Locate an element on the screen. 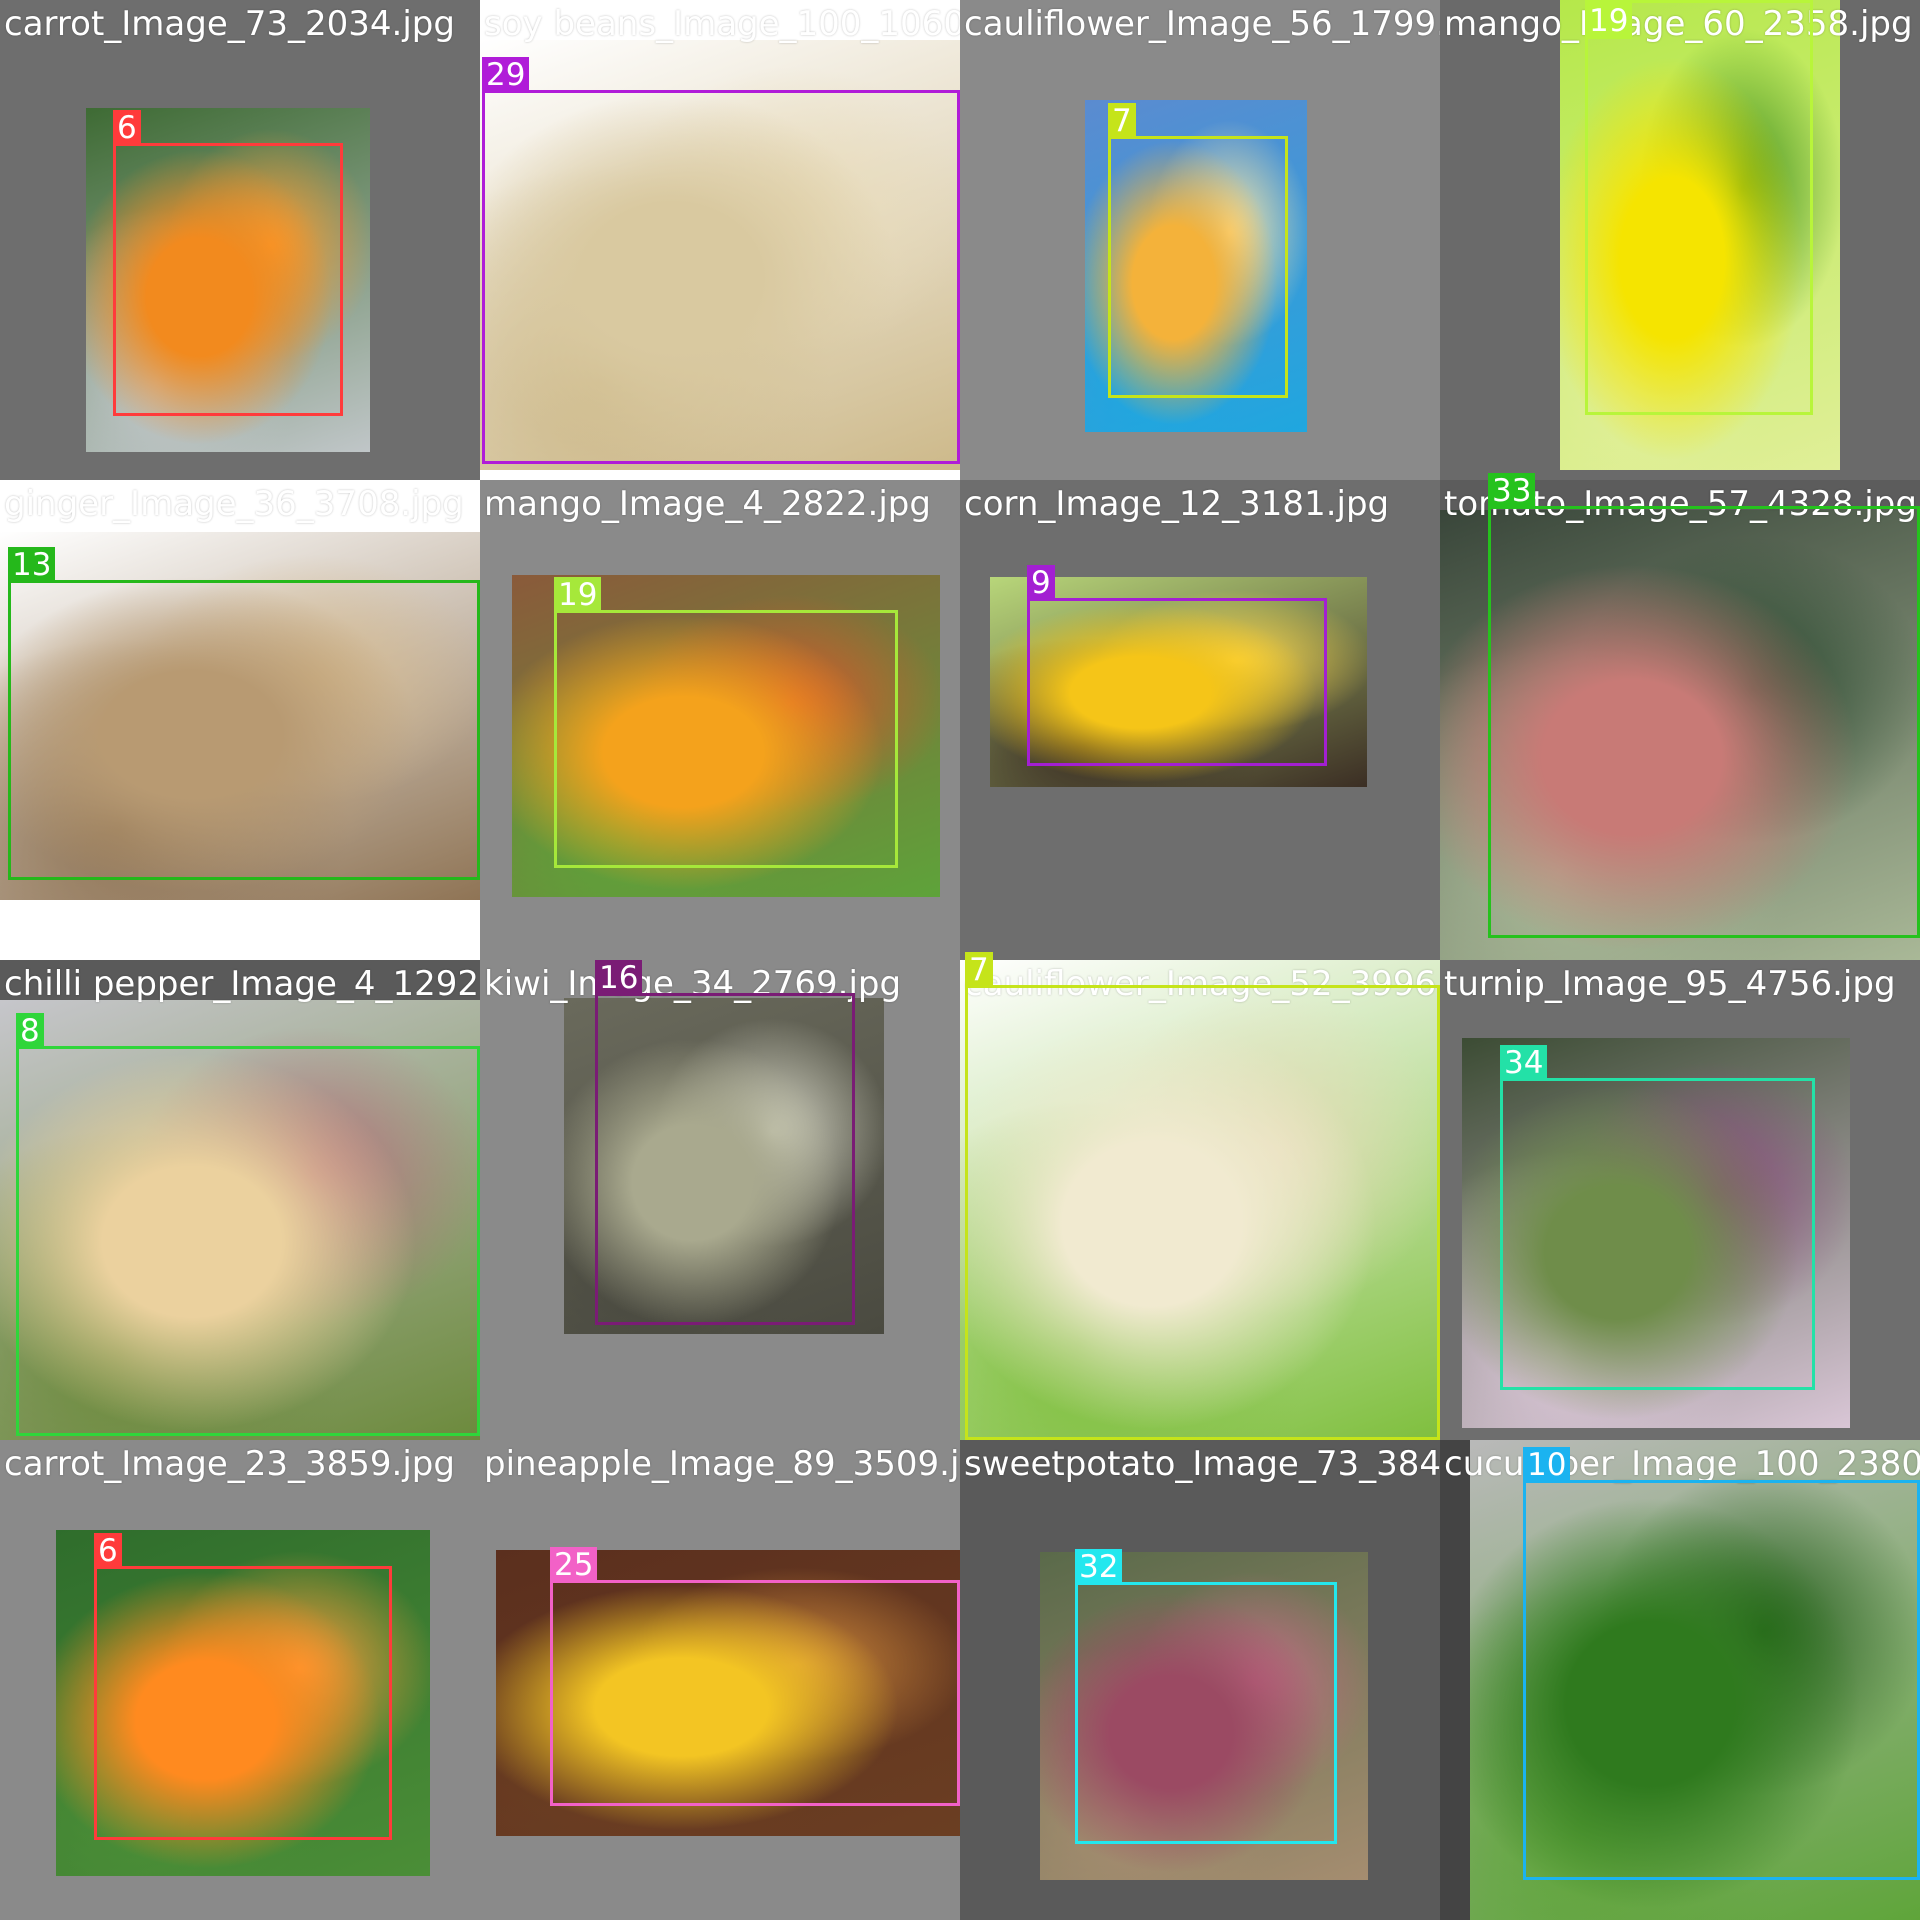 The width and height of the screenshot is (1920, 1920). class-id-badge: 29 is located at coordinates (506, 75).